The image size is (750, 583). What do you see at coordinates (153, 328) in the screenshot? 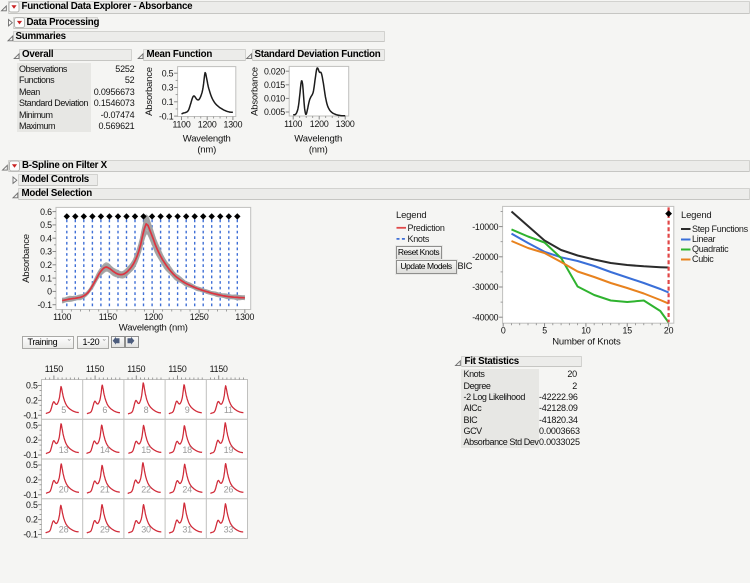
I see `svg-text: Wavelength (nm)` at bounding box center [153, 328].